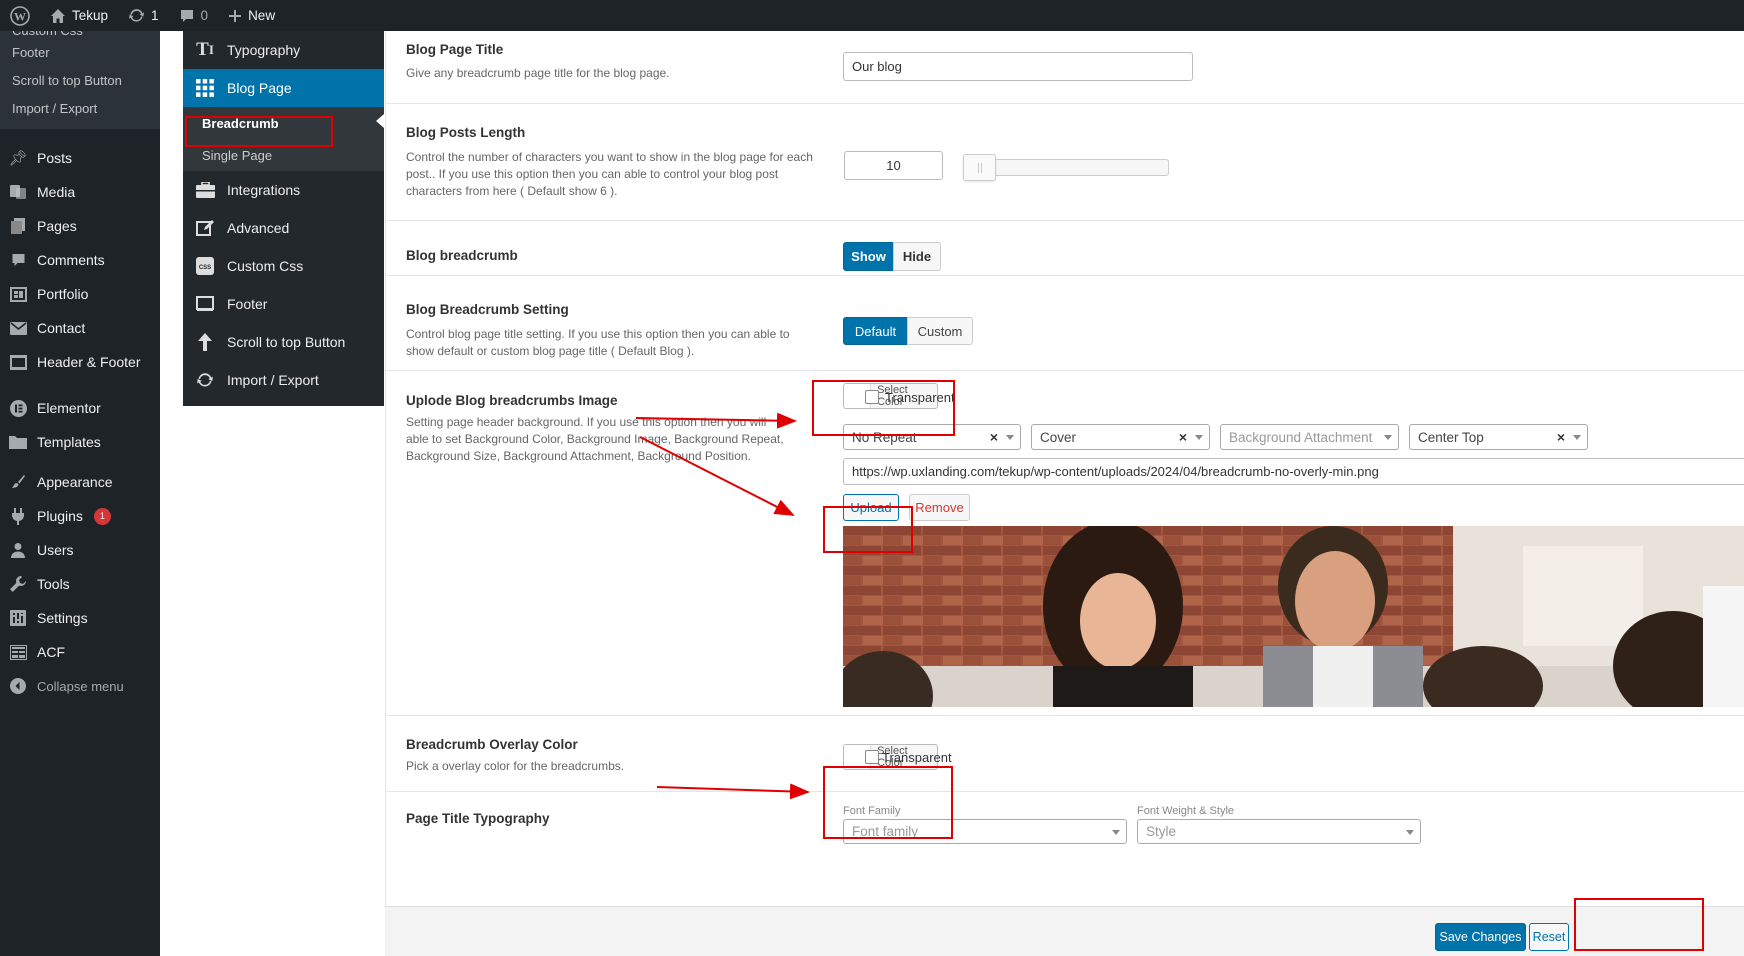 The width and height of the screenshot is (1744, 956). Describe the element at coordinates (717, 476) in the screenshot. I see `arrow-to-upload` at that location.